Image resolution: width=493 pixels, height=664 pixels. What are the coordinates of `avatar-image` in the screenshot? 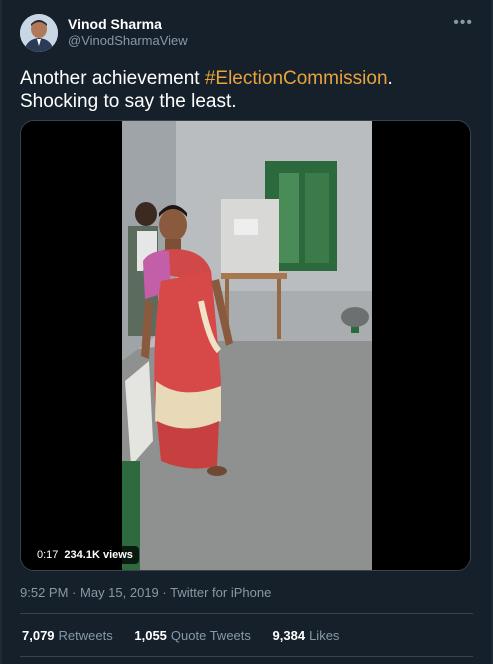 It's located at (39, 33).